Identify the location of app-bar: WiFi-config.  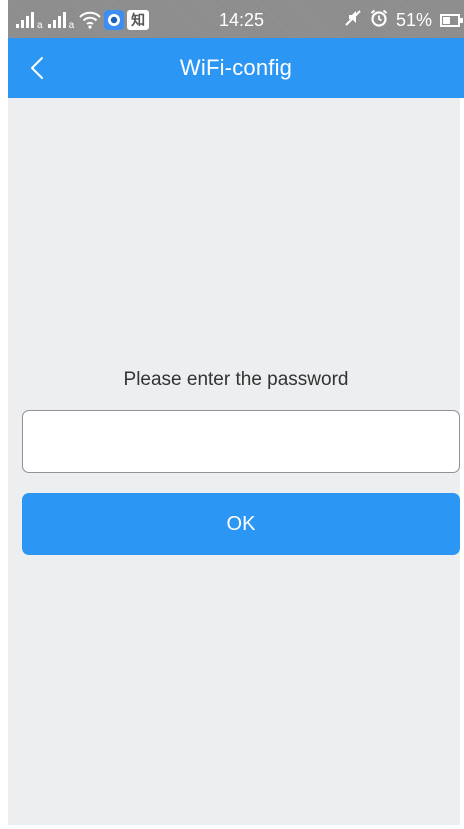
(236, 68).